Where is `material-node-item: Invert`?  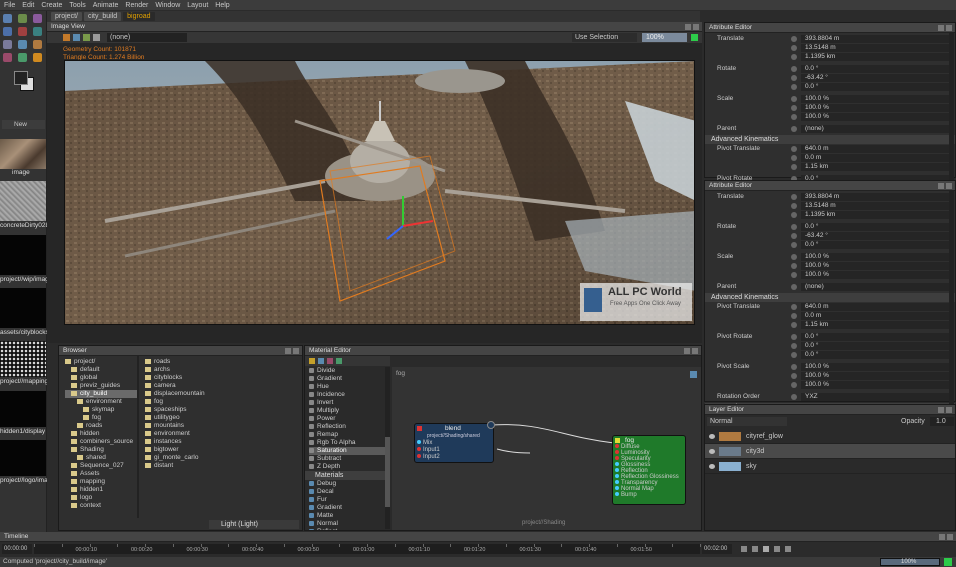 material-node-item: Invert is located at coordinates (347, 403).